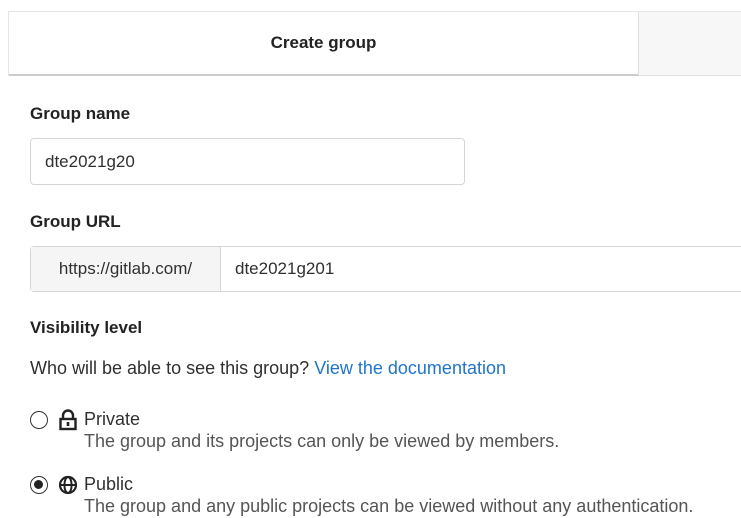 The height and width of the screenshot is (518, 741). What do you see at coordinates (39, 485) in the screenshot?
I see `public-radio` at bounding box center [39, 485].